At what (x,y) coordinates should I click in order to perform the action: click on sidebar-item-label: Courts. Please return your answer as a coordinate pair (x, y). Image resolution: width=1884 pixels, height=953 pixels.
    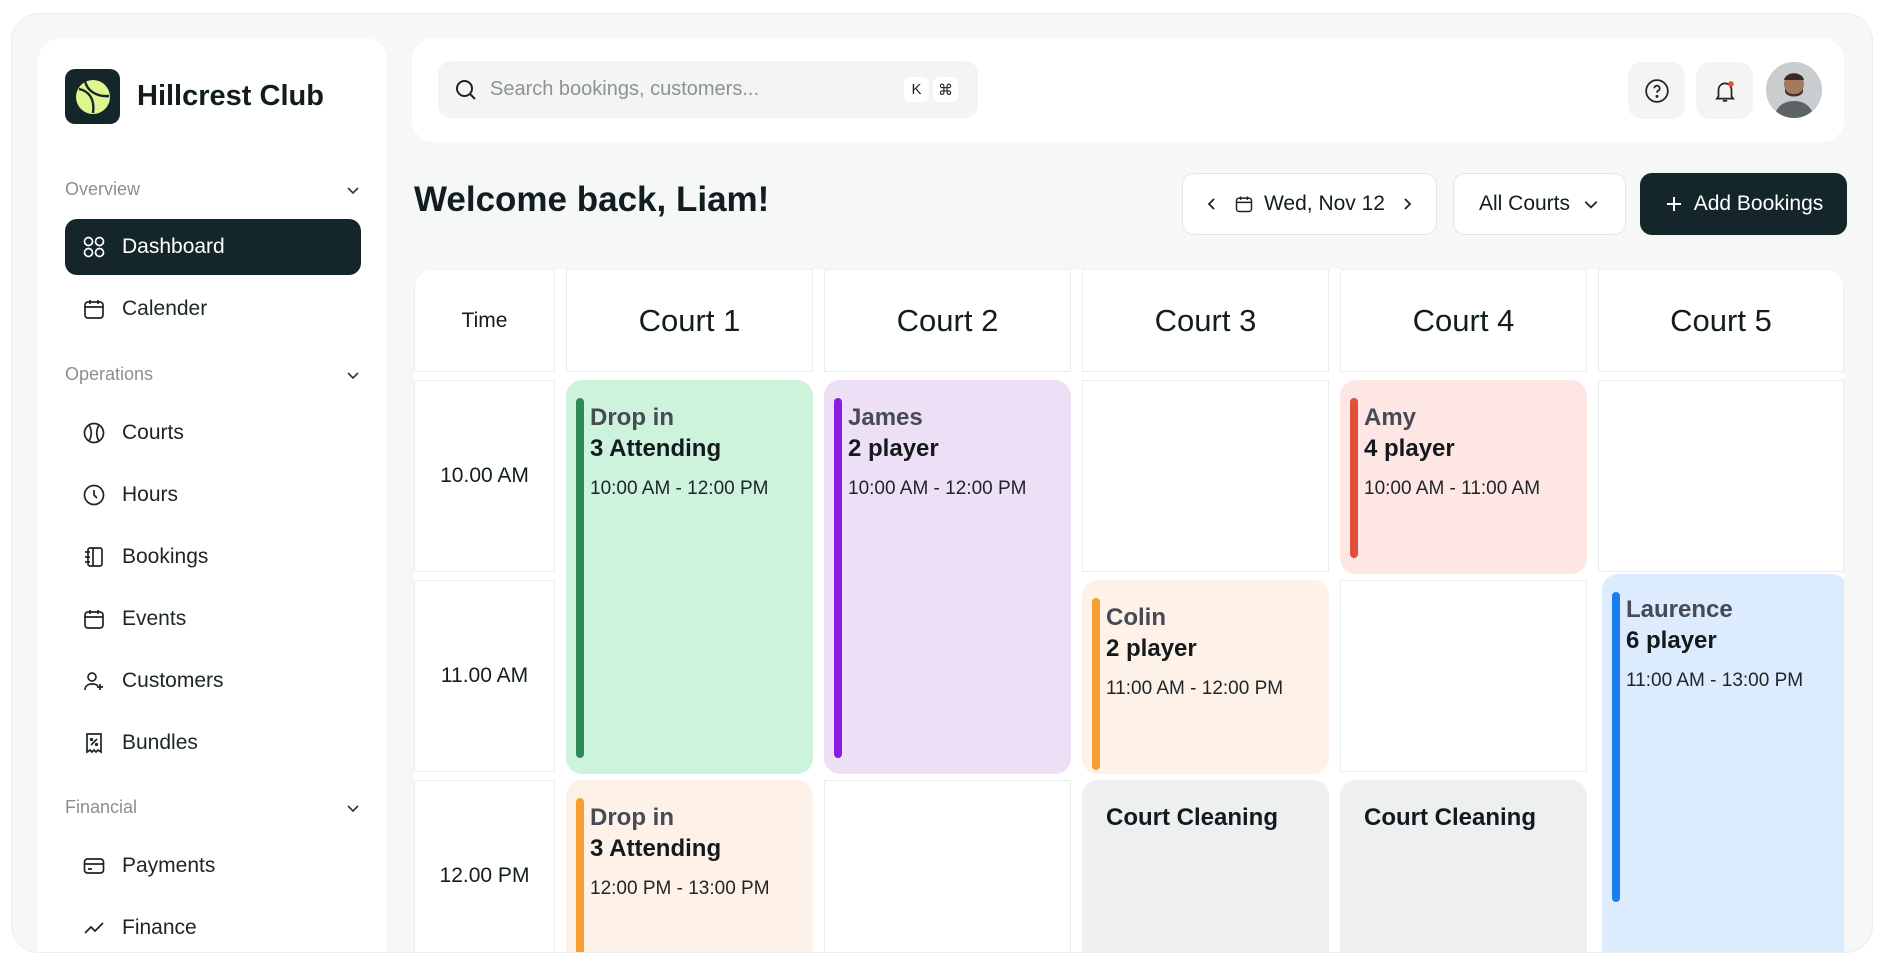
    Looking at the image, I should click on (153, 432).